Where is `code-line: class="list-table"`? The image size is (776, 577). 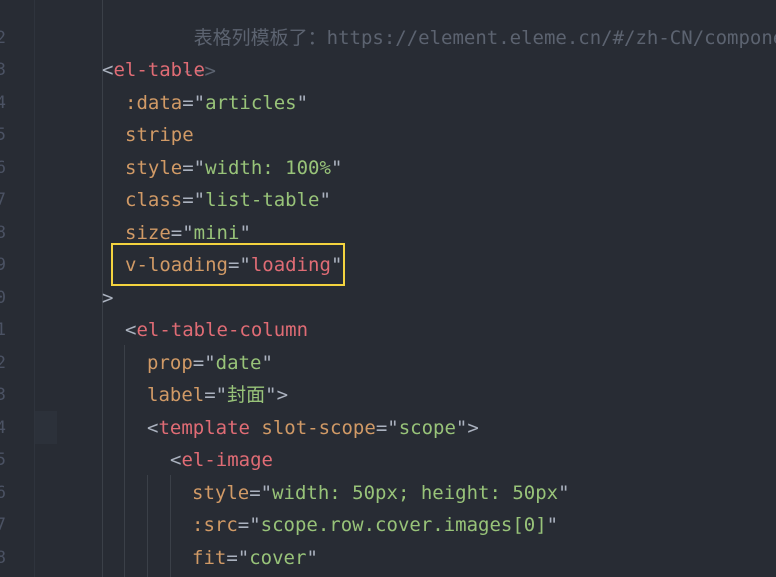
code-line: class="list-table" is located at coordinates (228, 200).